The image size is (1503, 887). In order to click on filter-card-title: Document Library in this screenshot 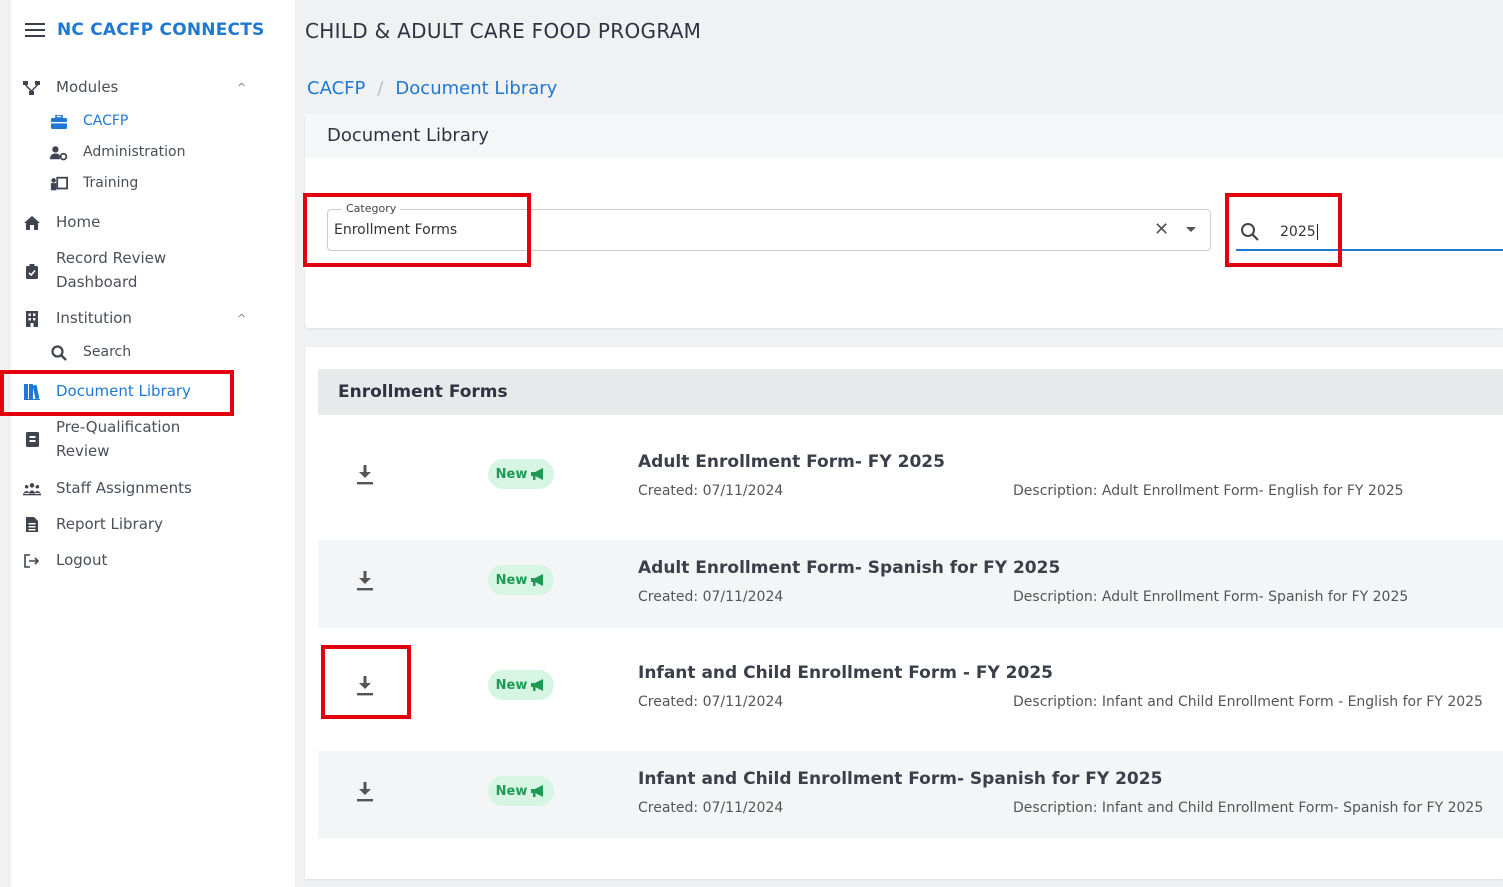, I will do `click(408, 135)`.